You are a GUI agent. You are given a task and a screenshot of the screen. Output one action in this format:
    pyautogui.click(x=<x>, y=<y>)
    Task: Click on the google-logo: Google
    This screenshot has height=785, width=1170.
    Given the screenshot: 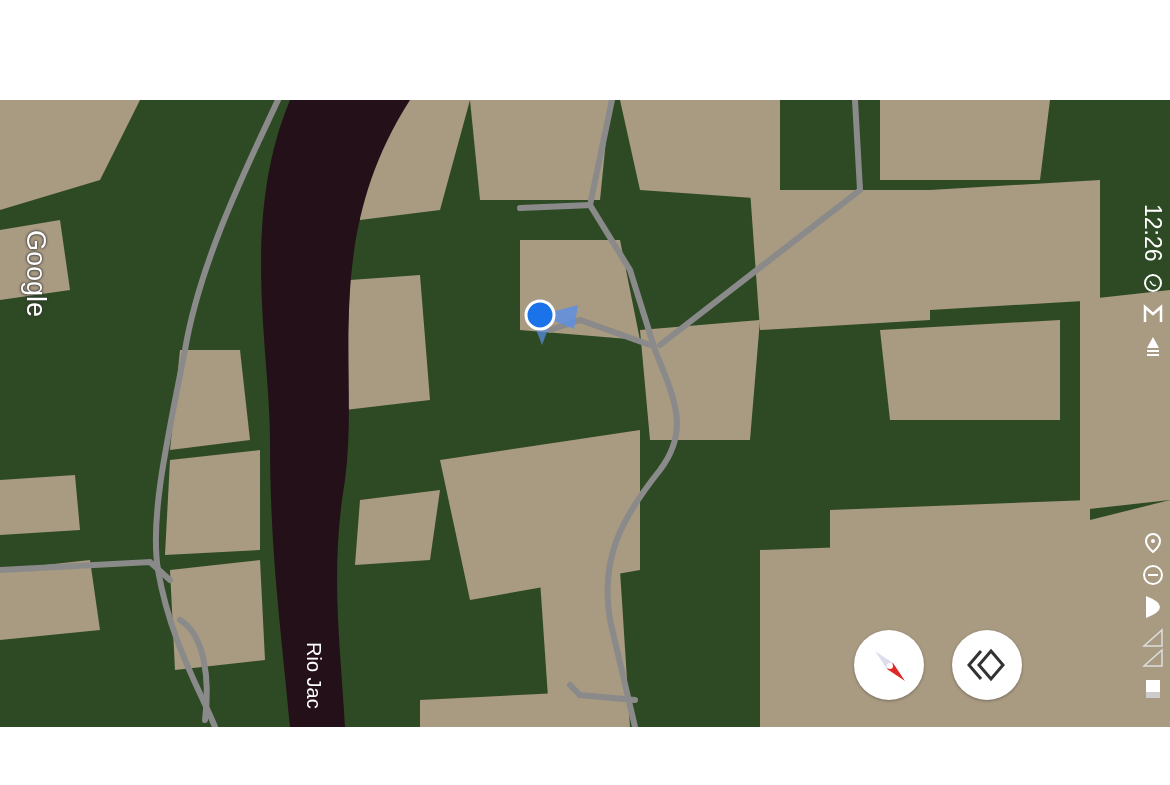 What is the action you would take?
    pyautogui.click(x=35, y=274)
    